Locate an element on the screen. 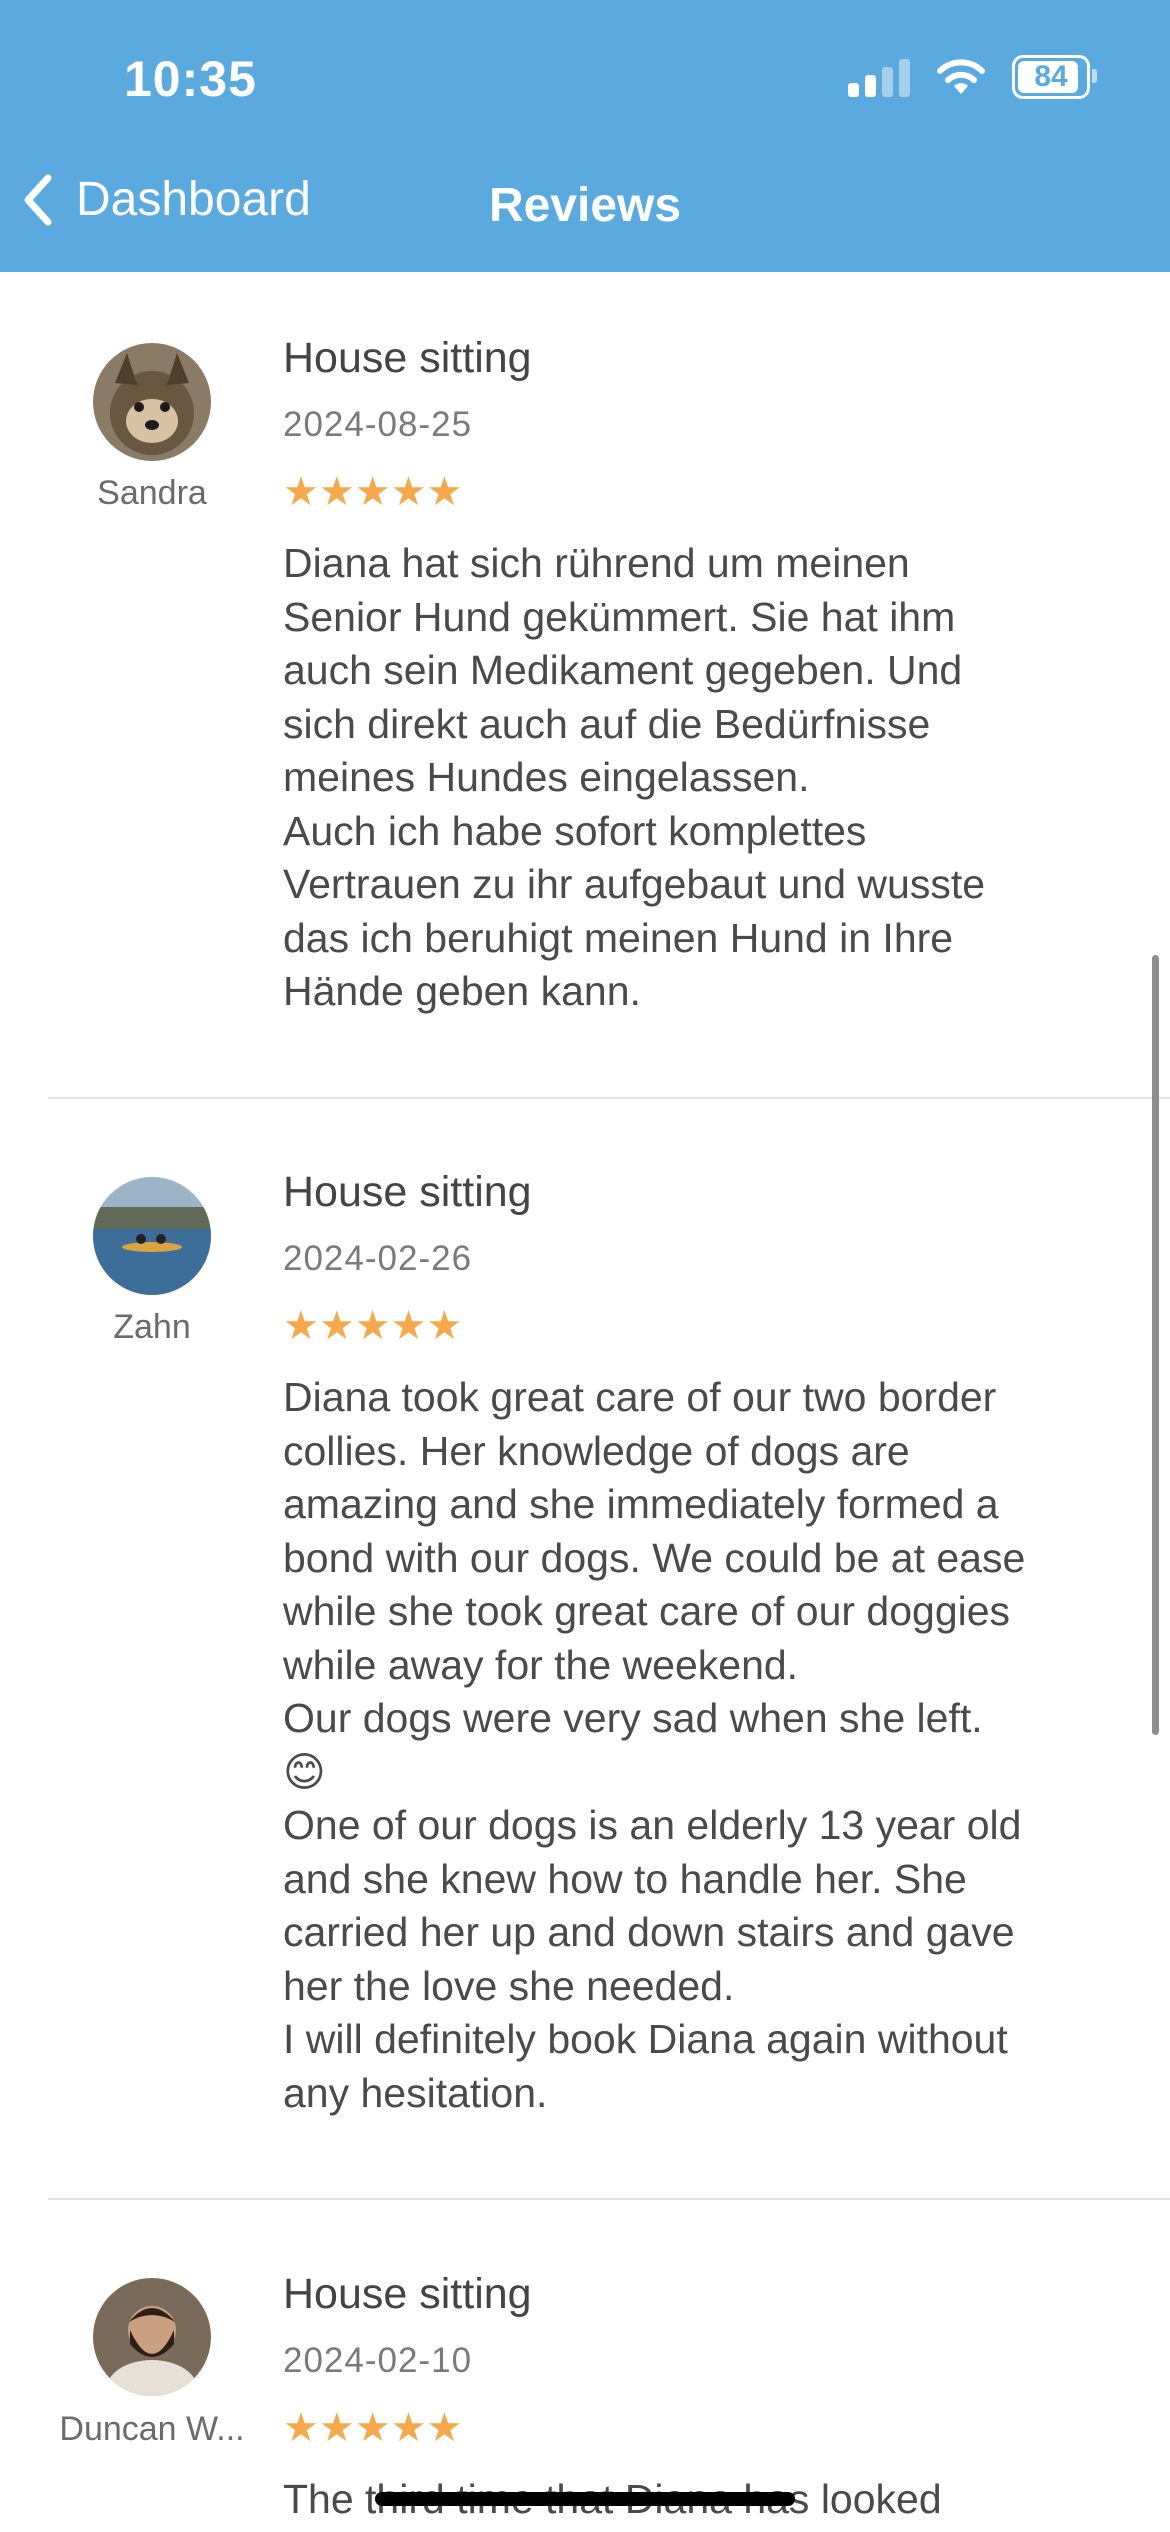  battery-icon: 84 is located at coordinates (1054, 77).